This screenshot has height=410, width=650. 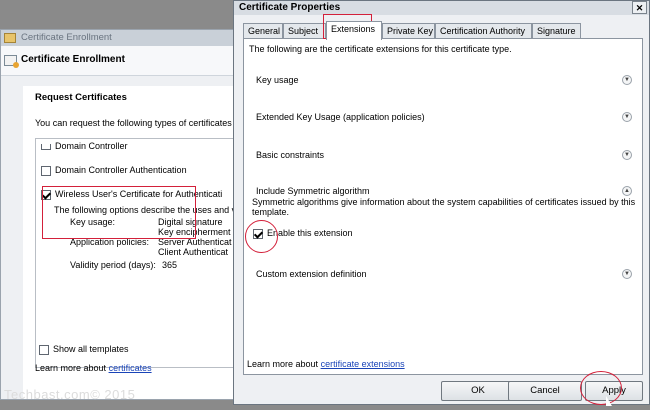 What do you see at coordinates (66, 37) in the screenshot?
I see `enrollment-window-title: Certificate Enrollment` at bounding box center [66, 37].